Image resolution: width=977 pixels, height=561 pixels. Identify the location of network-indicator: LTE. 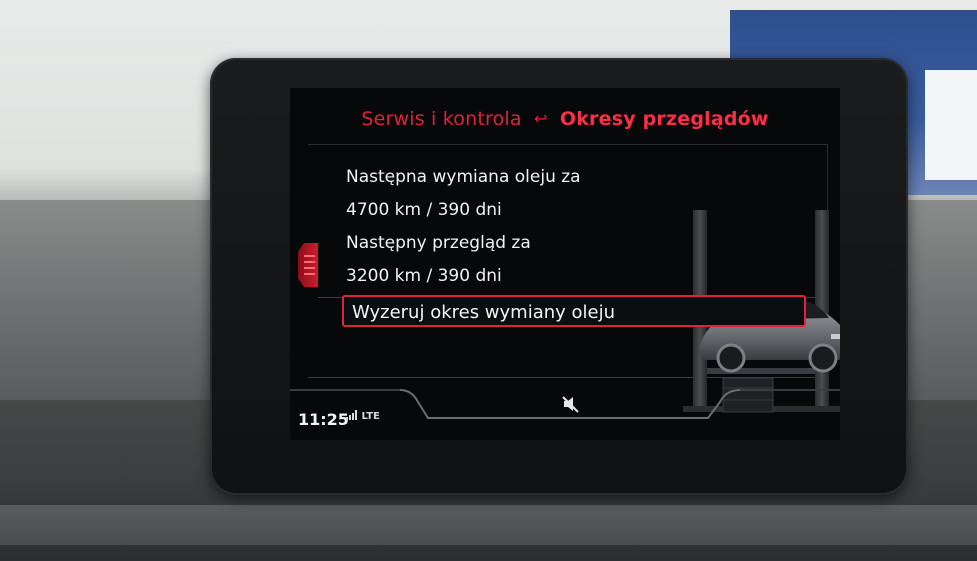
(363, 416).